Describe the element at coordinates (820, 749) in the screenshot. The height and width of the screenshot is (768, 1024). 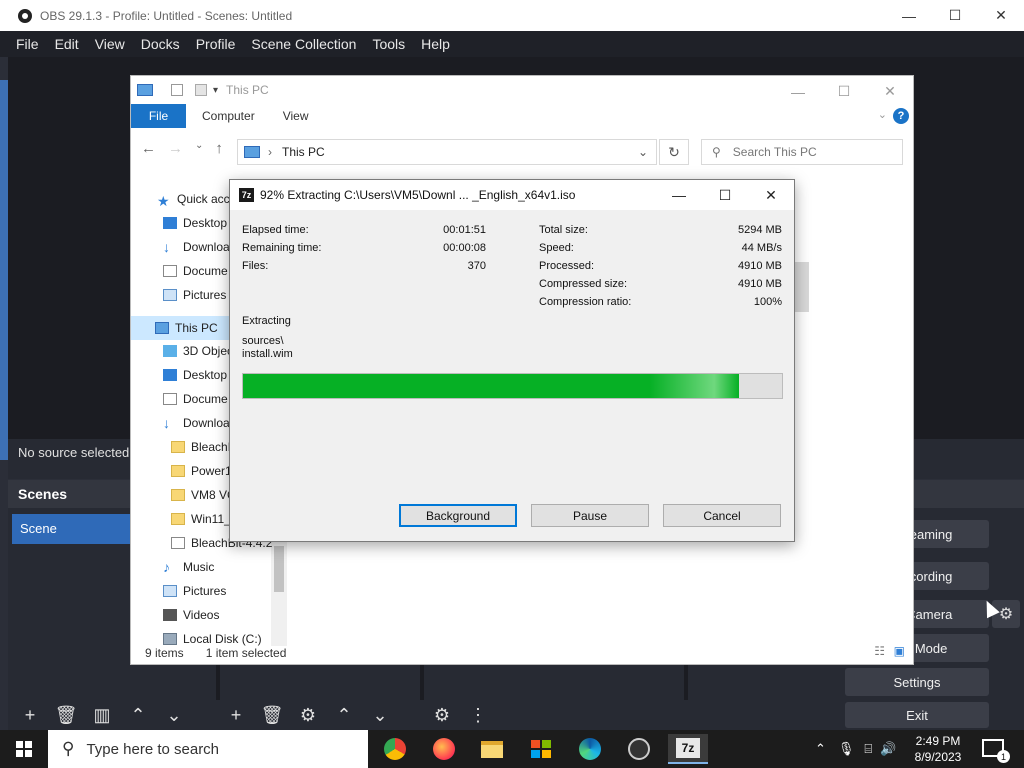
I see `tray-chevron-icon: ⌃` at that location.